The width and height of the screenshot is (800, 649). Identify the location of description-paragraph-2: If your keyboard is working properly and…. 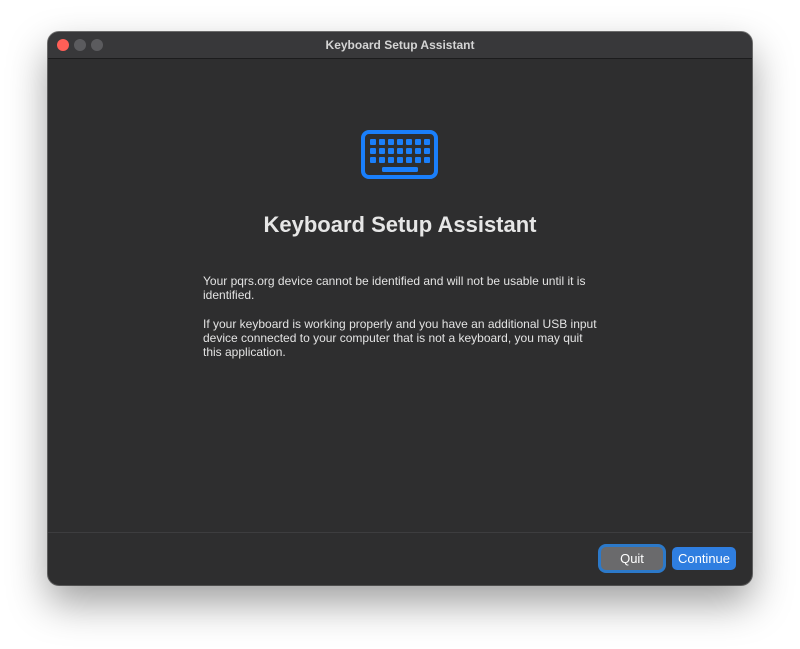
(400, 338).